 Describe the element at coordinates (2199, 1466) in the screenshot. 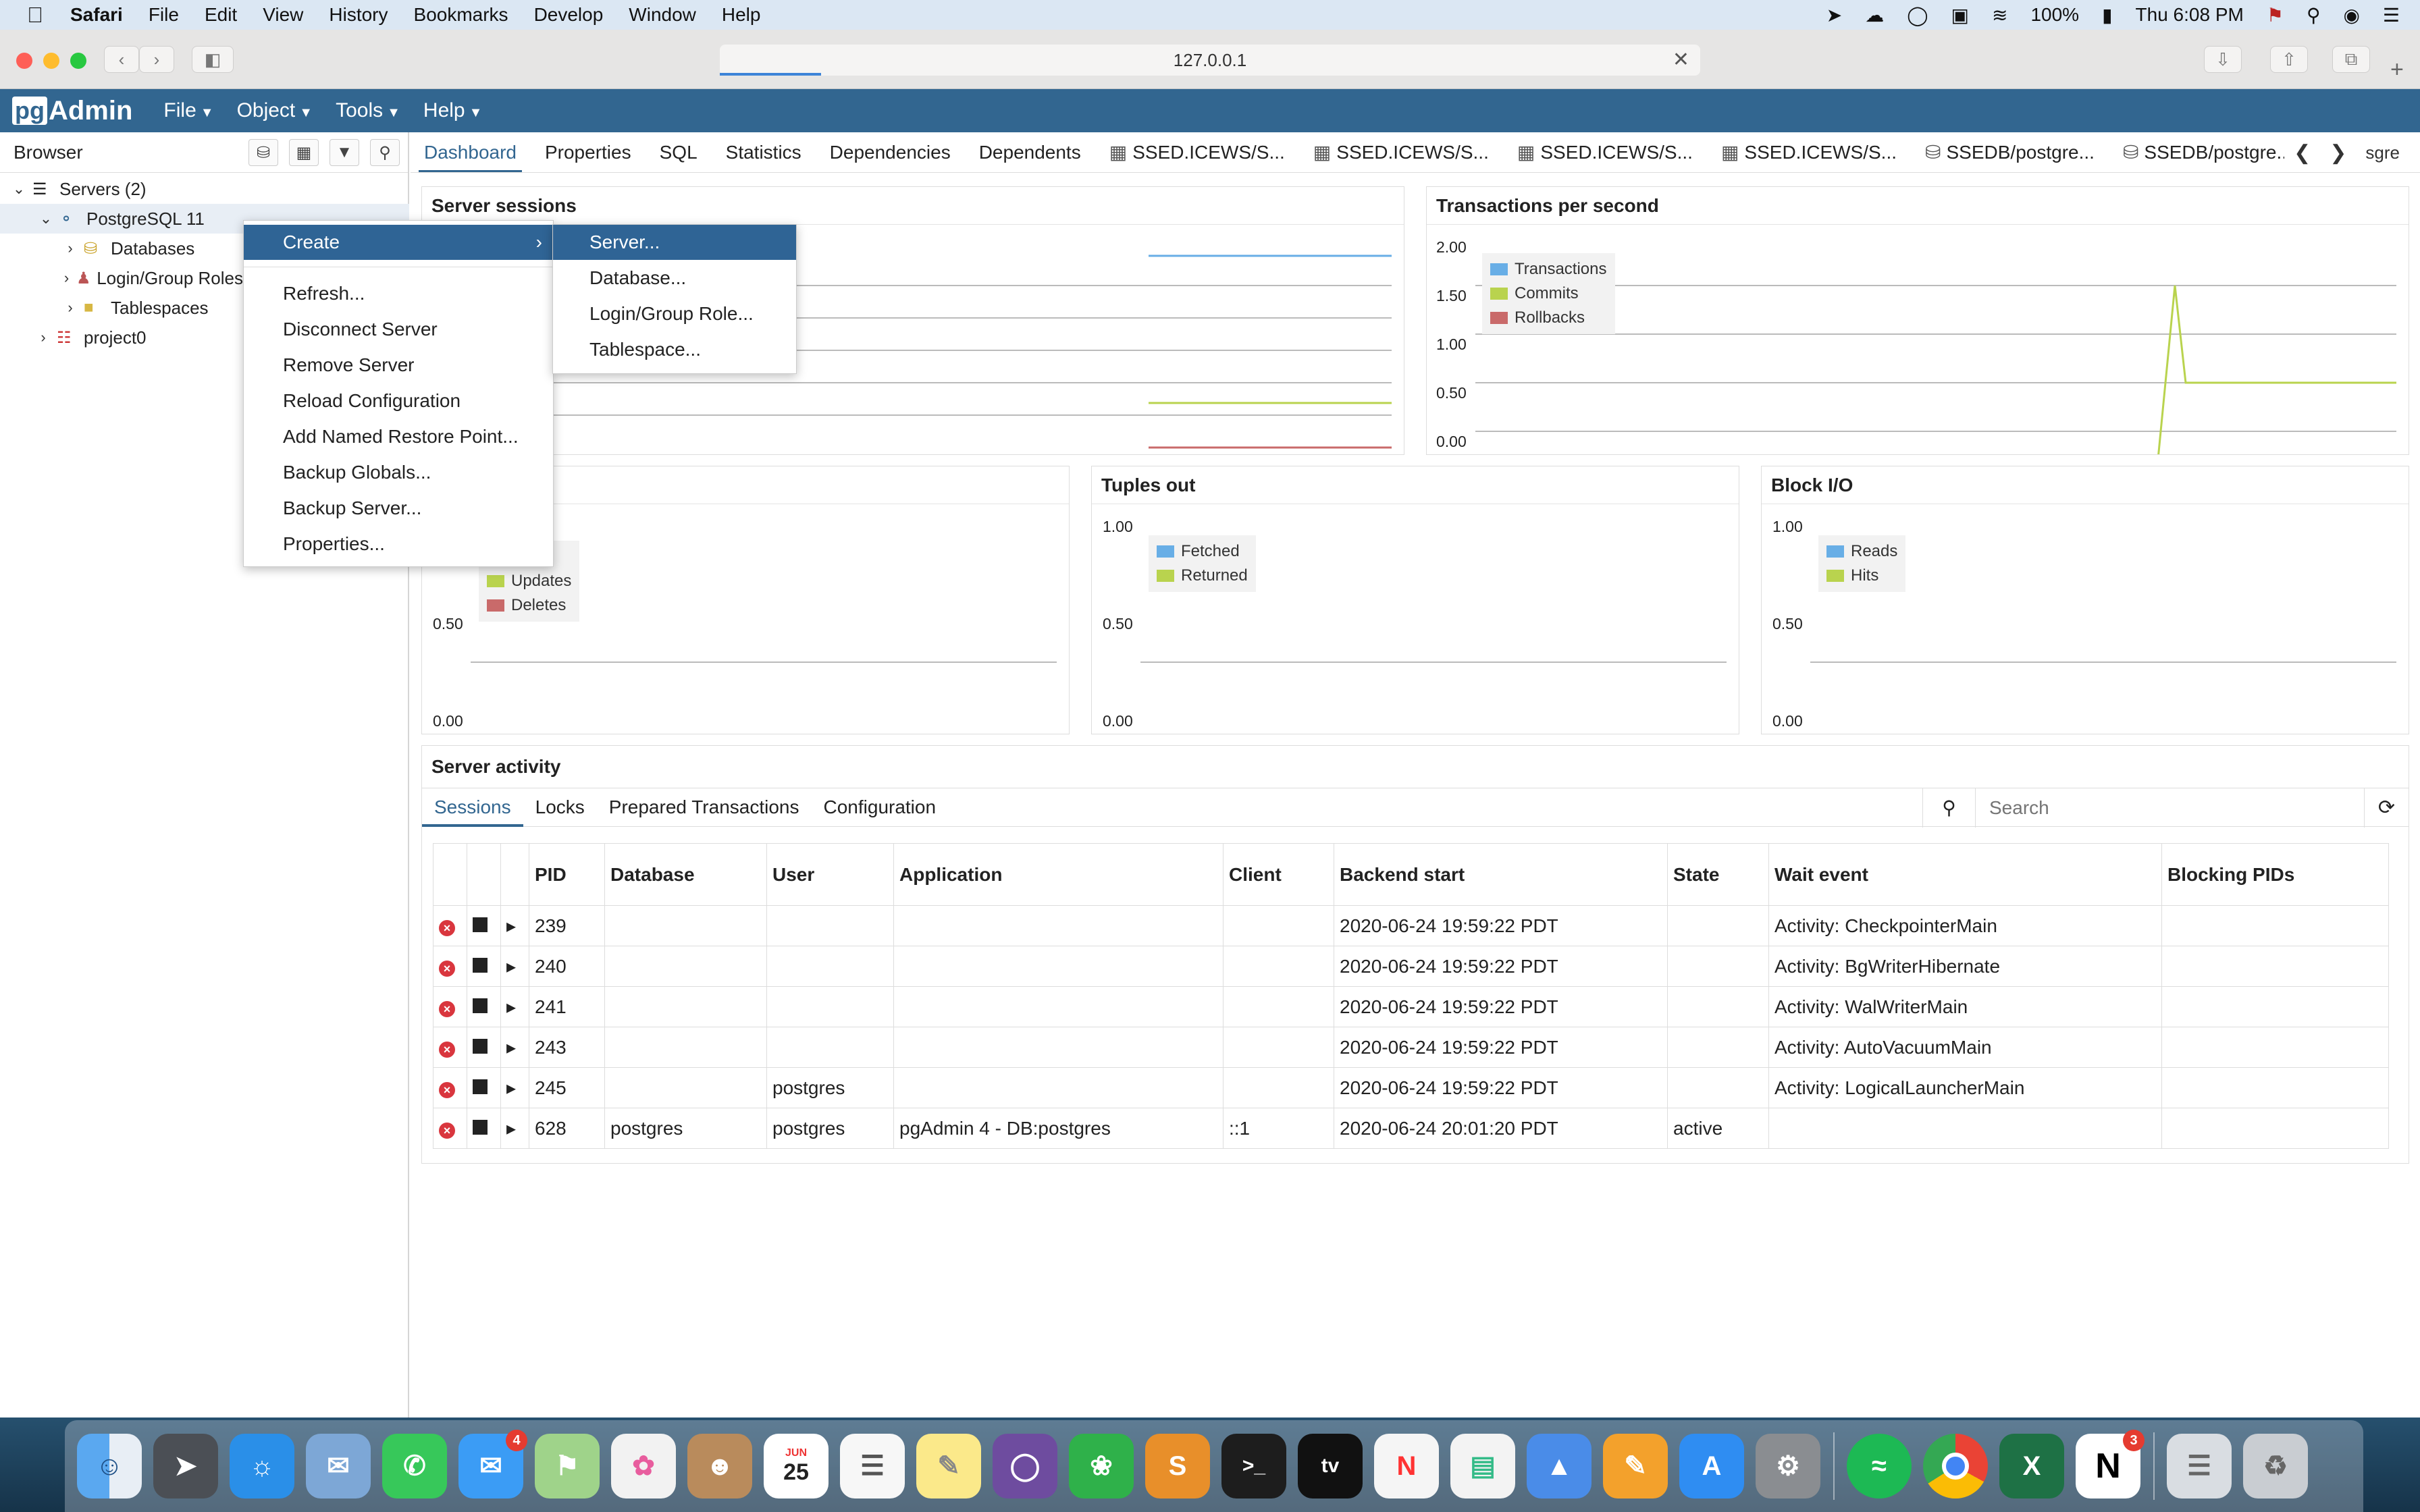

I see `documents-stack-icon: ☰` at that location.